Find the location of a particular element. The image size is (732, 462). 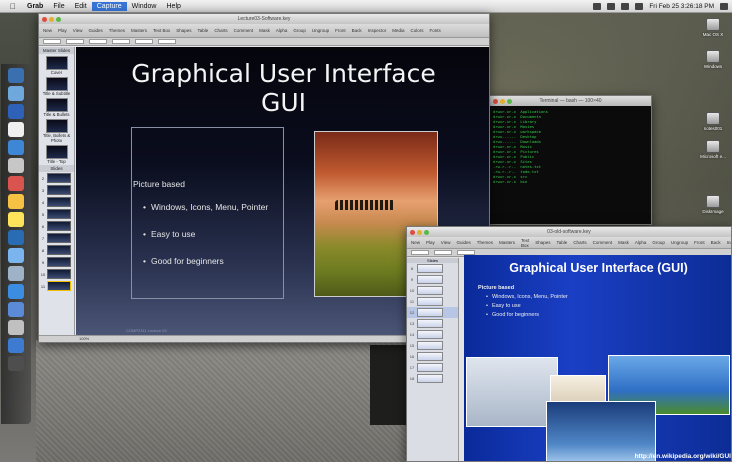

opacity-select is located at coordinates (167, 41).